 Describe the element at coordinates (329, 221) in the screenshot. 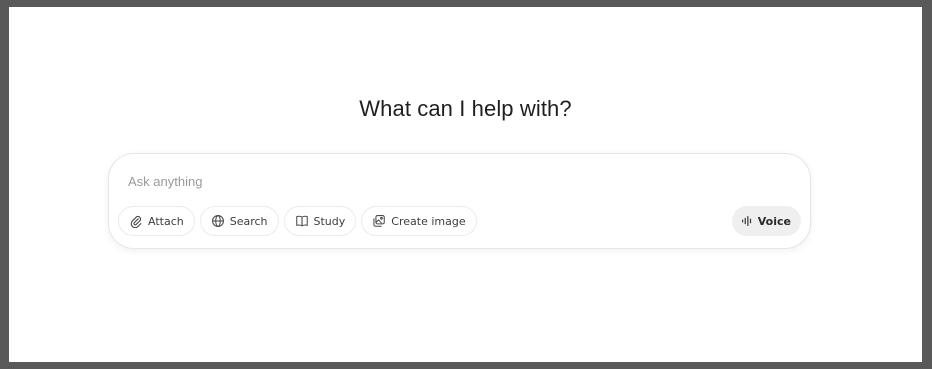

I see `study-label: Study` at that location.